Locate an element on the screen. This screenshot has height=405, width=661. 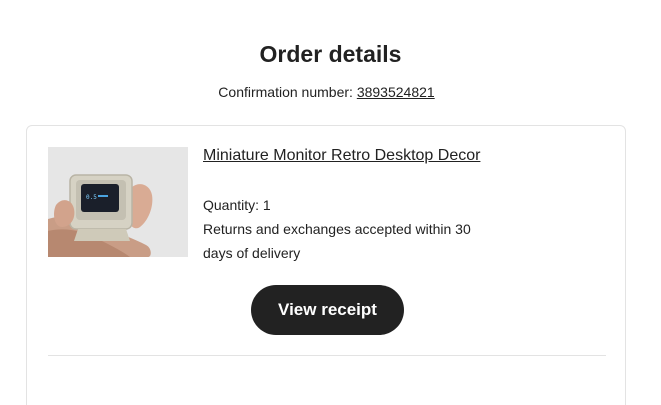
quantity-text: Quantity: 1 is located at coordinates (237, 205).